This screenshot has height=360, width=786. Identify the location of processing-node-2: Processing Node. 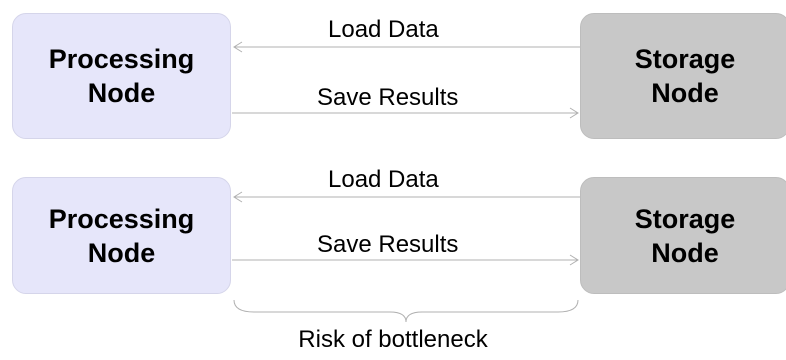
(121, 235).